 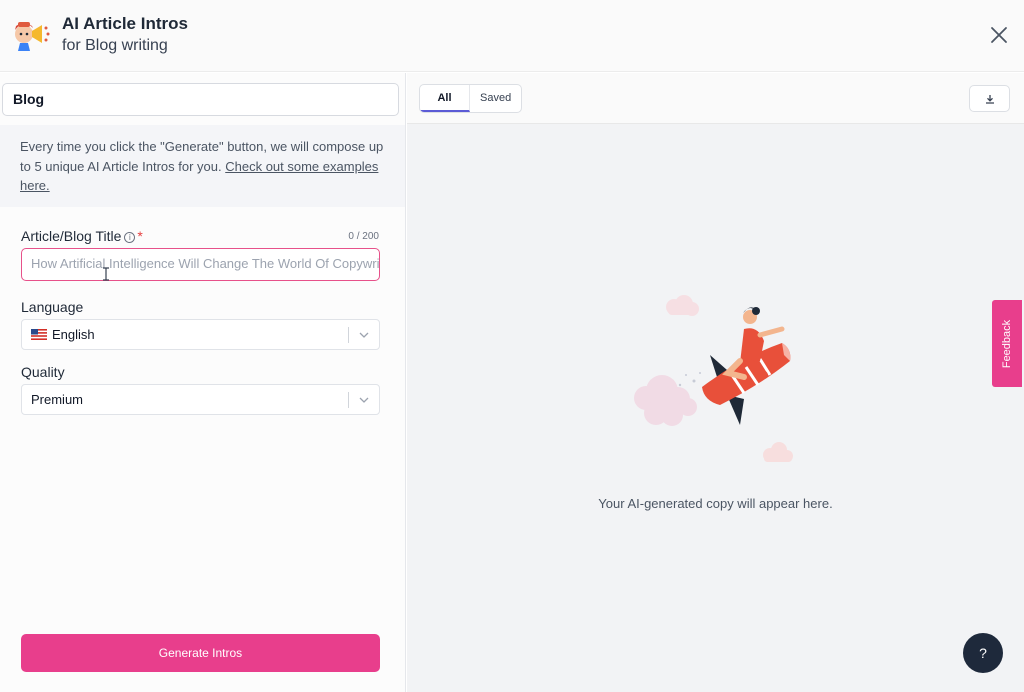 What do you see at coordinates (200, 99) in the screenshot?
I see `topic-field: Blog` at bounding box center [200, 99].